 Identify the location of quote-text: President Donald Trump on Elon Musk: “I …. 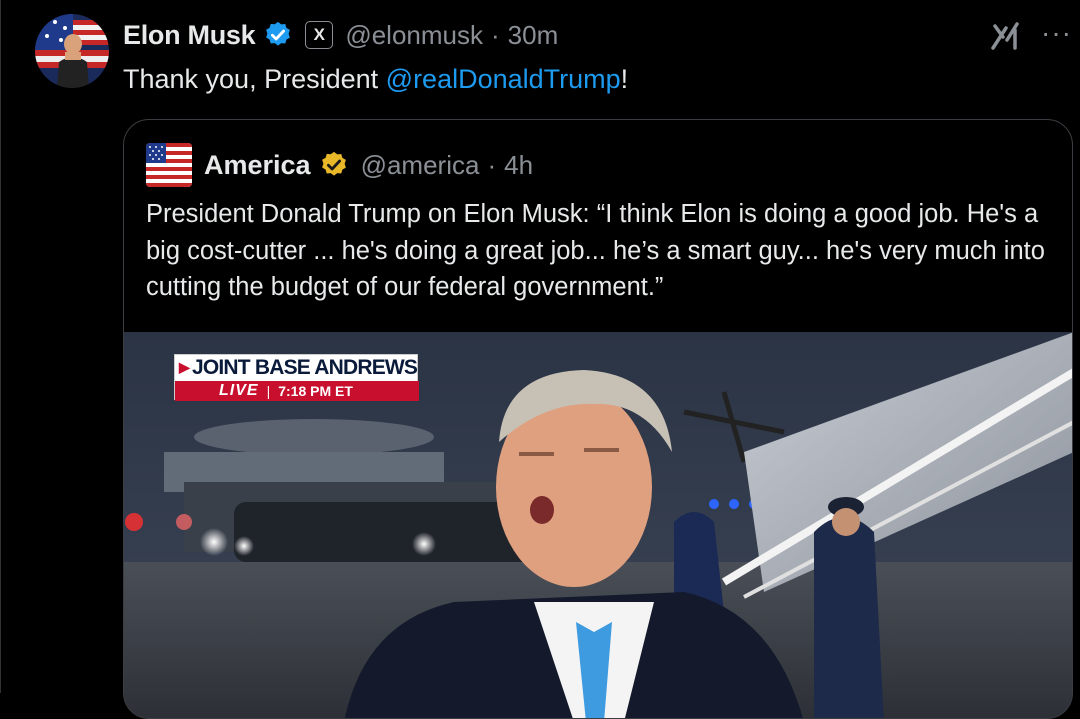
(595, 250).